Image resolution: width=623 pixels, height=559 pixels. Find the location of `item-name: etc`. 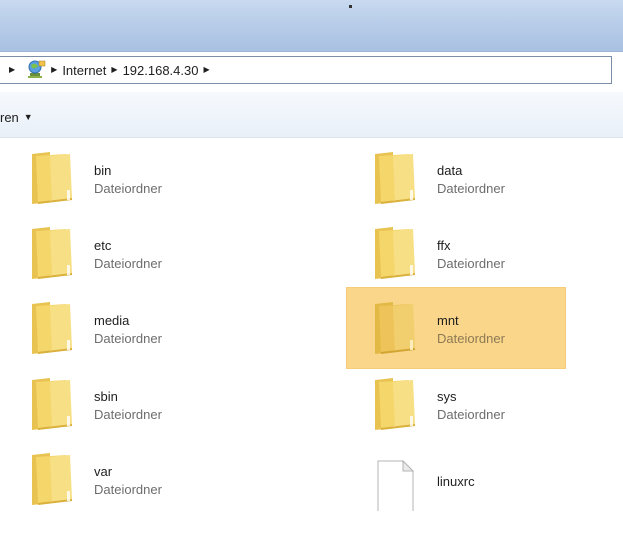

item-name: etc is located at coordinates (103, 245).